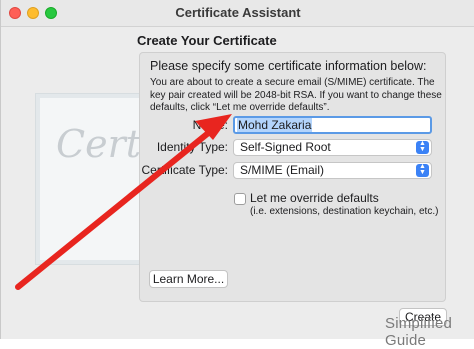 The height and width of the screenshot is (349, 474). Describe the element at coordinates (332, 170) in the screenshot. I see `certificate-type-select: S/MIME (Email) ▲ ▼` at that location.